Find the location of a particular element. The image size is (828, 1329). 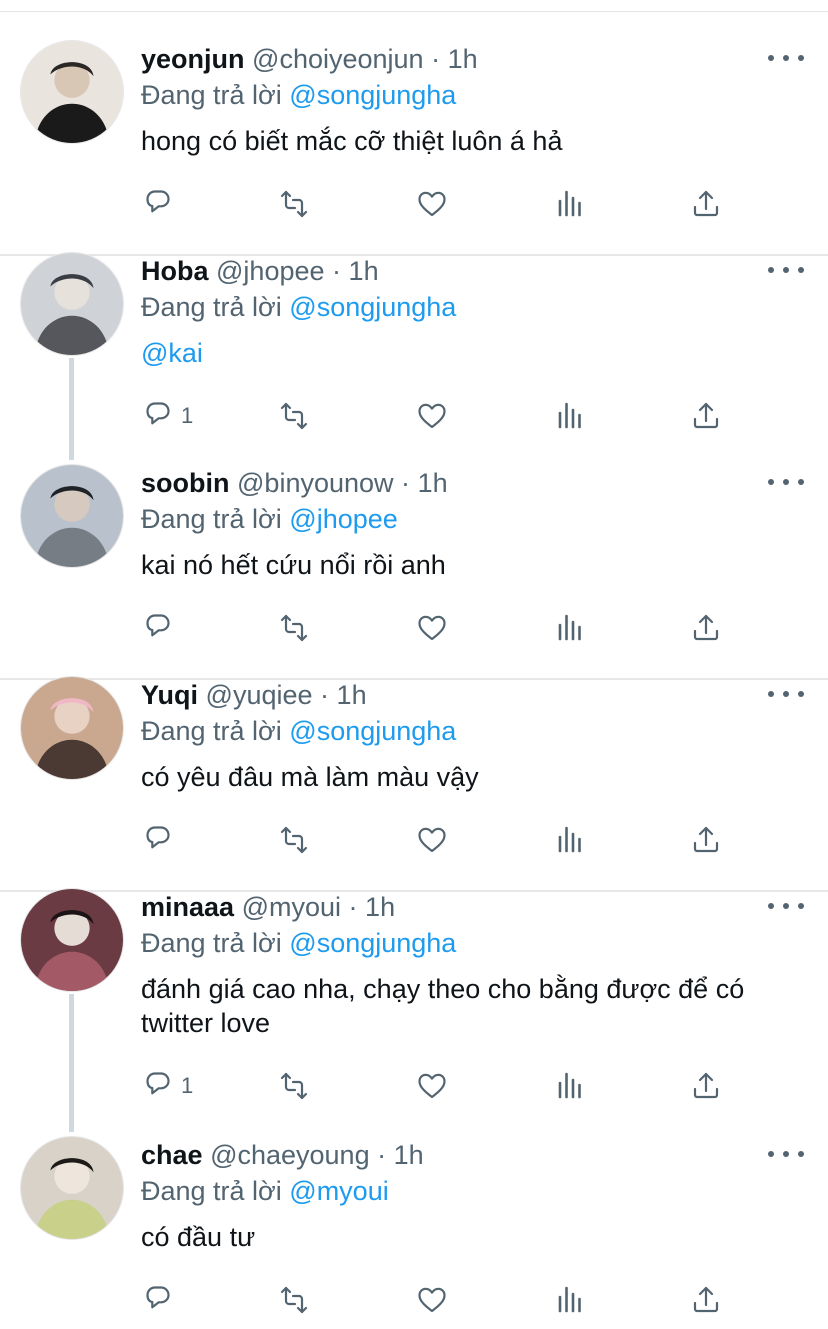

user-handle: @yuqiee is located at coordinates (259, 695).